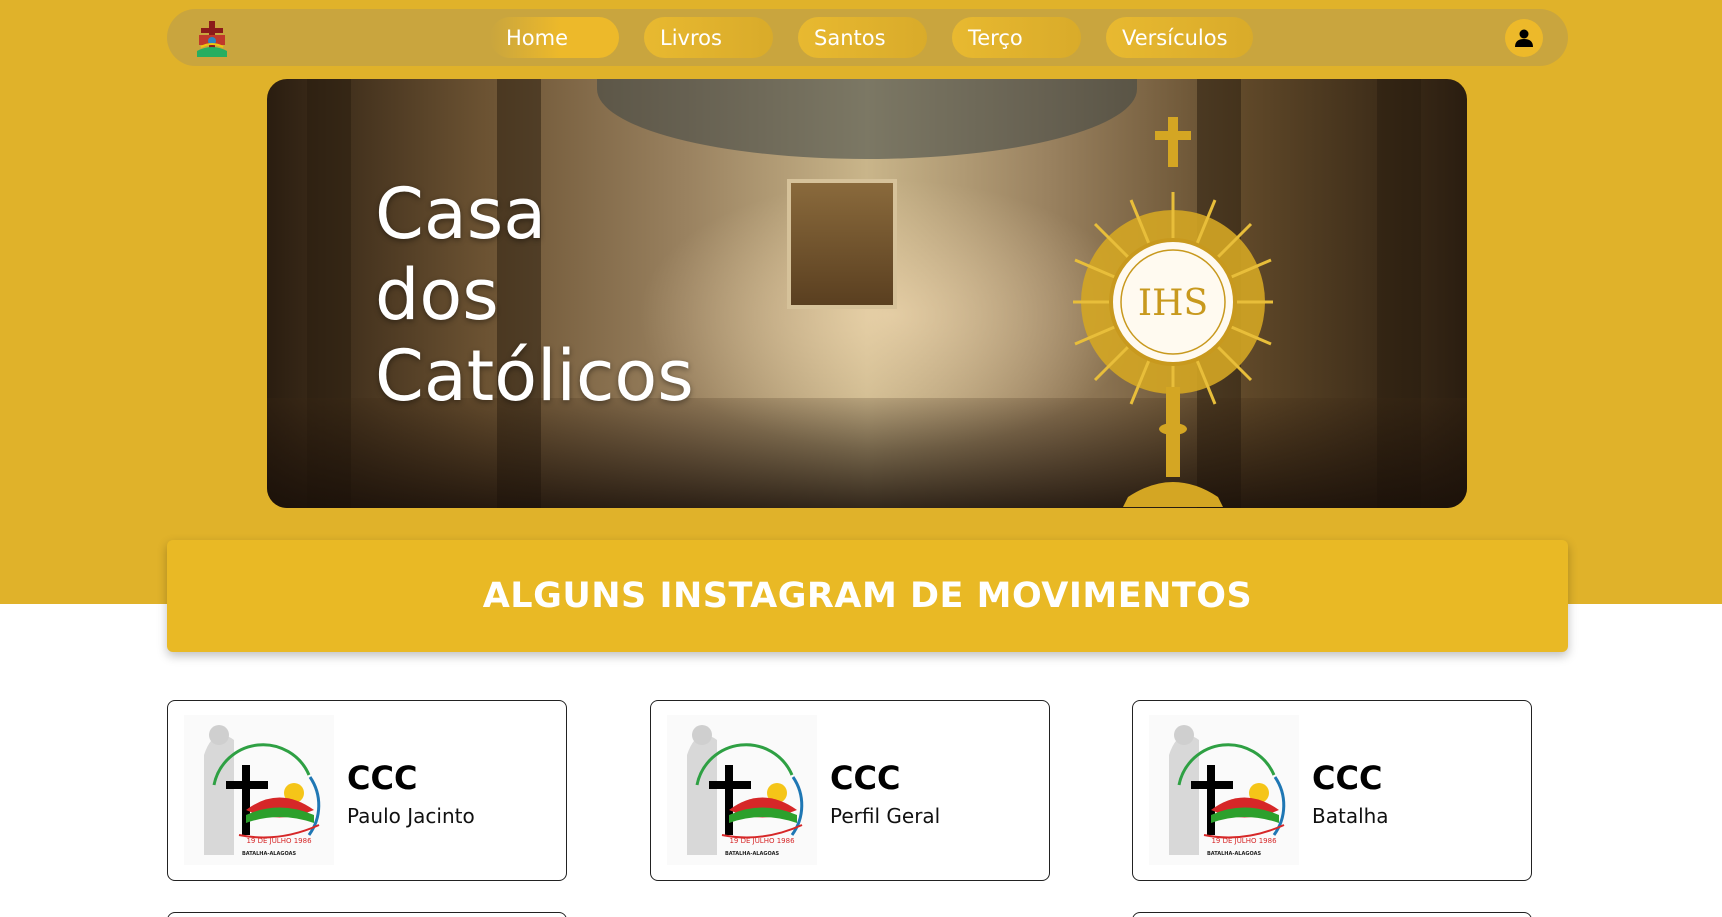 The image size is (1722, 917). What do you see at coordinates (534, 376) in the screenshot?
I see `hero-title-line: Católicos` at bounding box center [534, 376].